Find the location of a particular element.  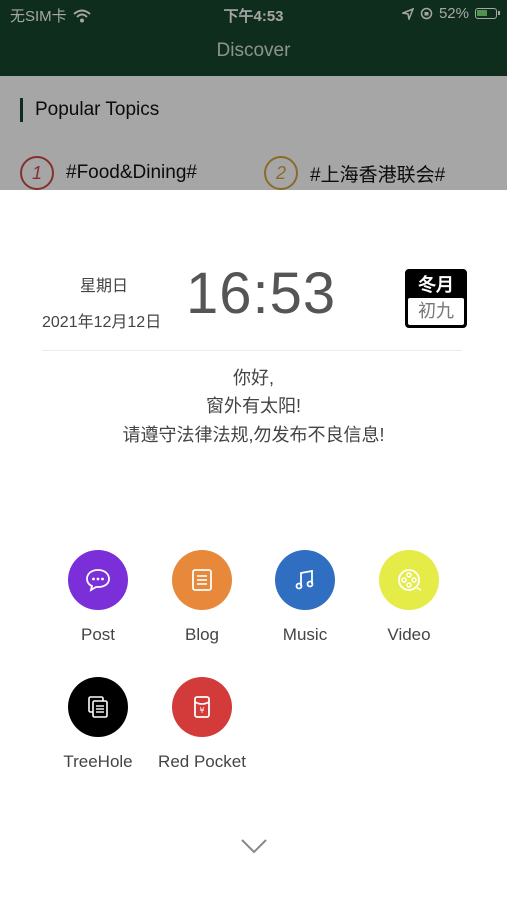

music-button: Music is located at coordinates (305, 599).